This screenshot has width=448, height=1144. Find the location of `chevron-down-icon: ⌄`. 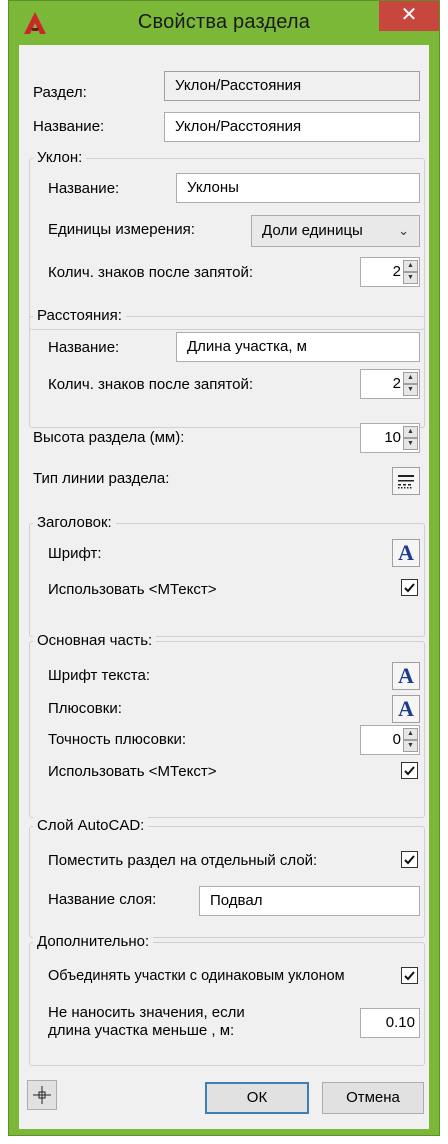

chevron-down-icon: ⌄ is located at coordinates (403, 230).